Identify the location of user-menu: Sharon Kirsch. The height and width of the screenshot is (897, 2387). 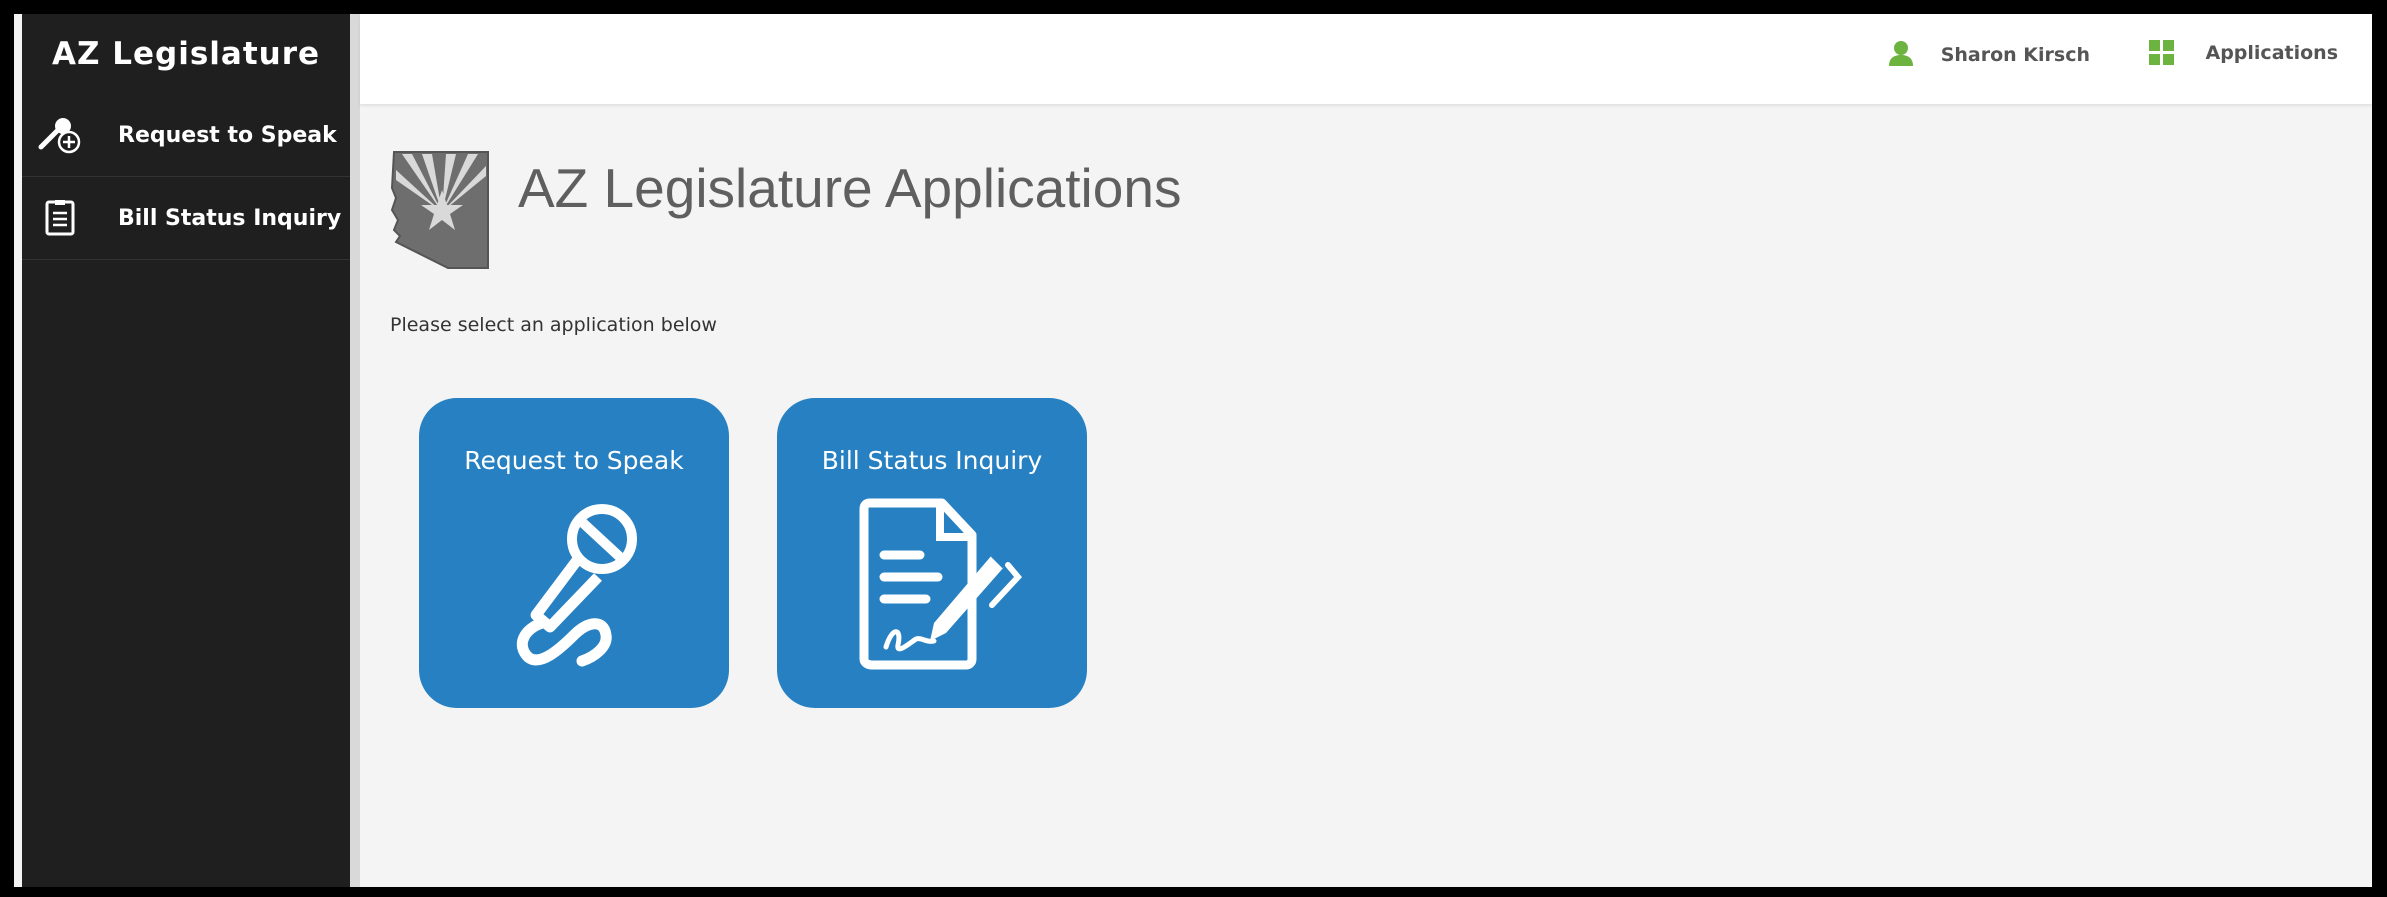
(1989, 55).